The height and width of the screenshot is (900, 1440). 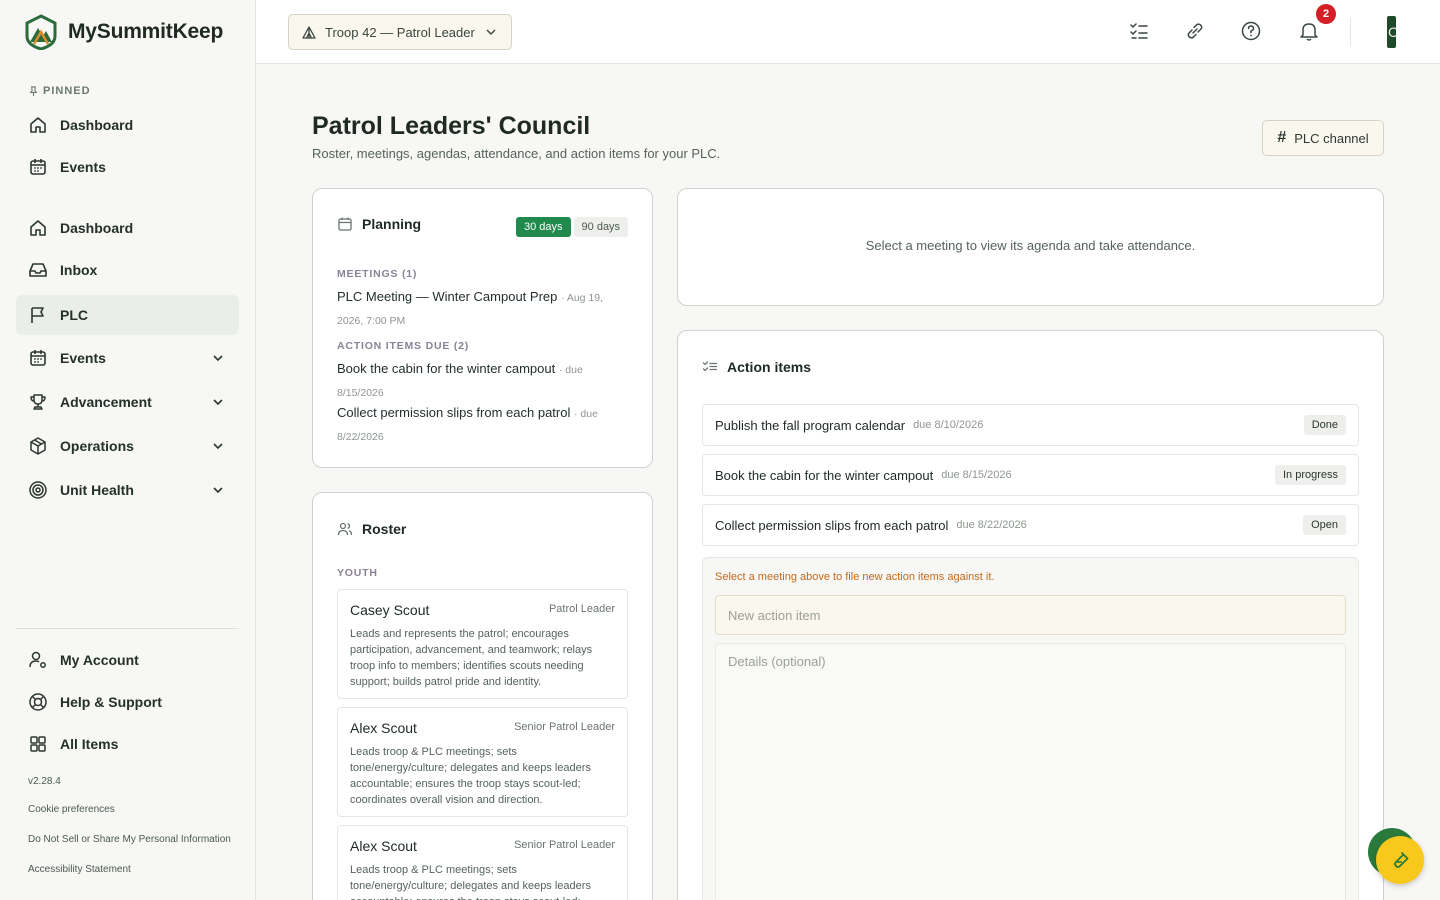 I want to click on sidebar-item-plc: PLC, so click(x=127, y=315).